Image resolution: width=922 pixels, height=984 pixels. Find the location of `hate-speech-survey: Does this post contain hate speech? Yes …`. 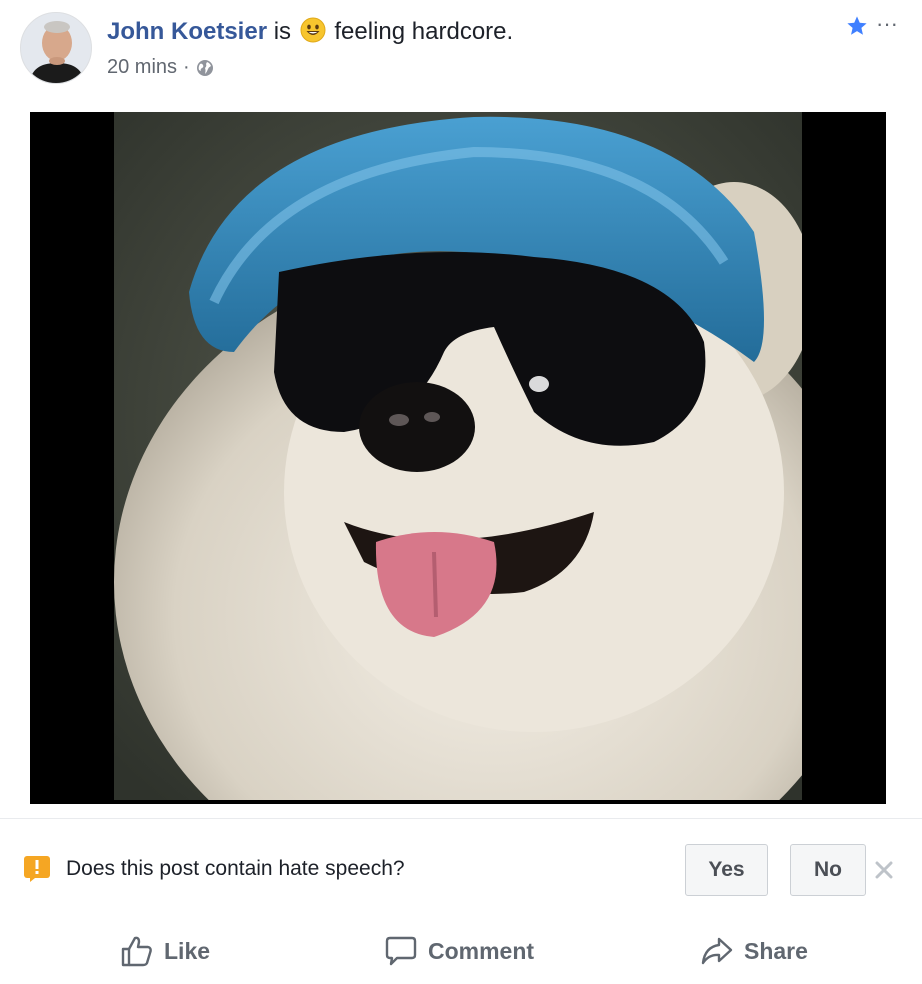

hate-speech-survey: Does this post contain hate speech? Yes … is located at coordinates (461, 870).